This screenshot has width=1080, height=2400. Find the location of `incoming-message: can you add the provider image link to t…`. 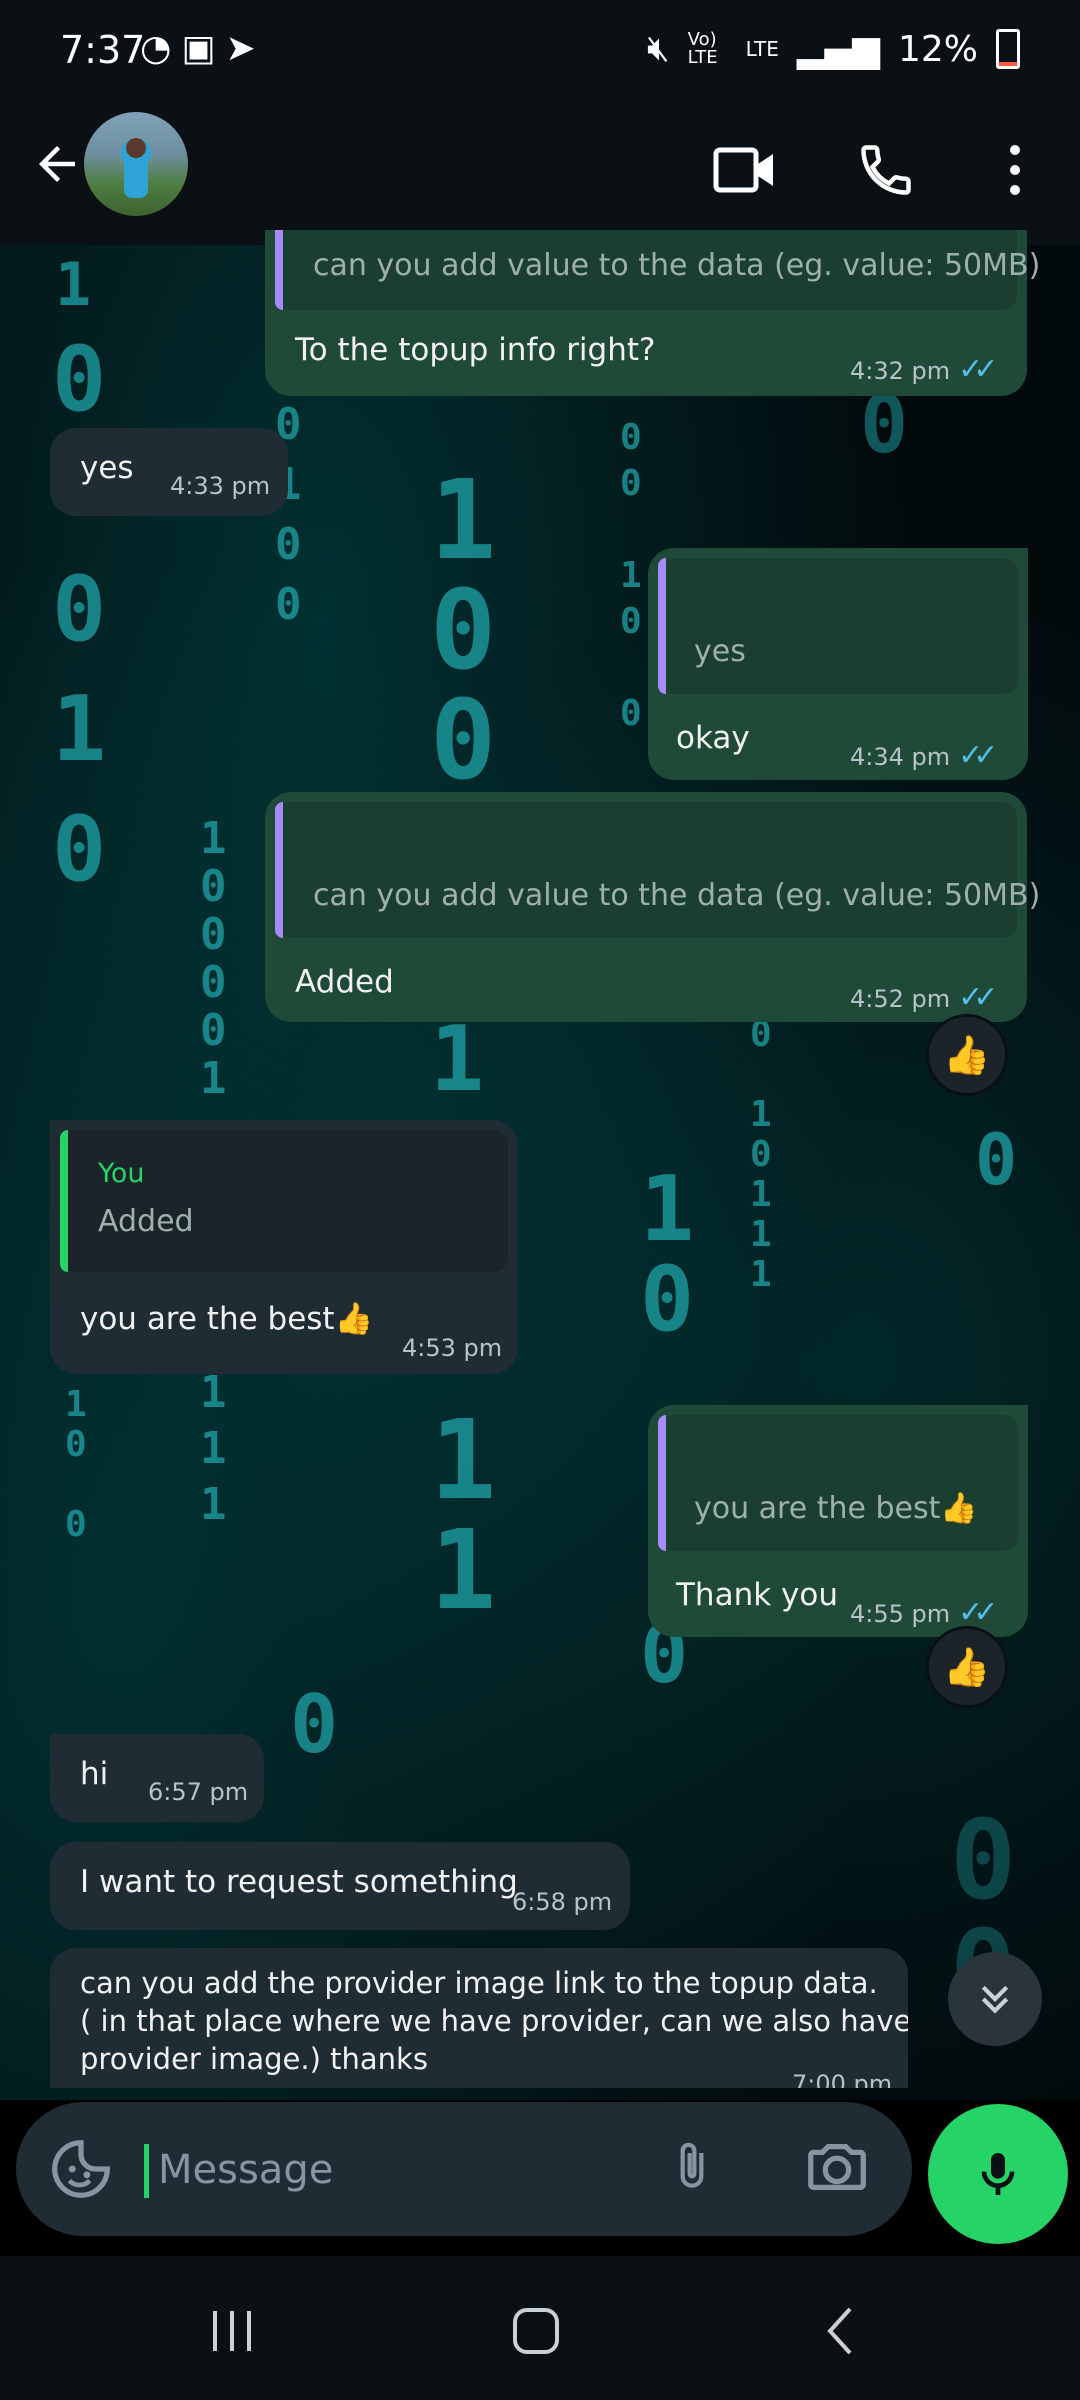

incoming-message: can you add the provider image link to t… is located at coordinates (479, 2018).